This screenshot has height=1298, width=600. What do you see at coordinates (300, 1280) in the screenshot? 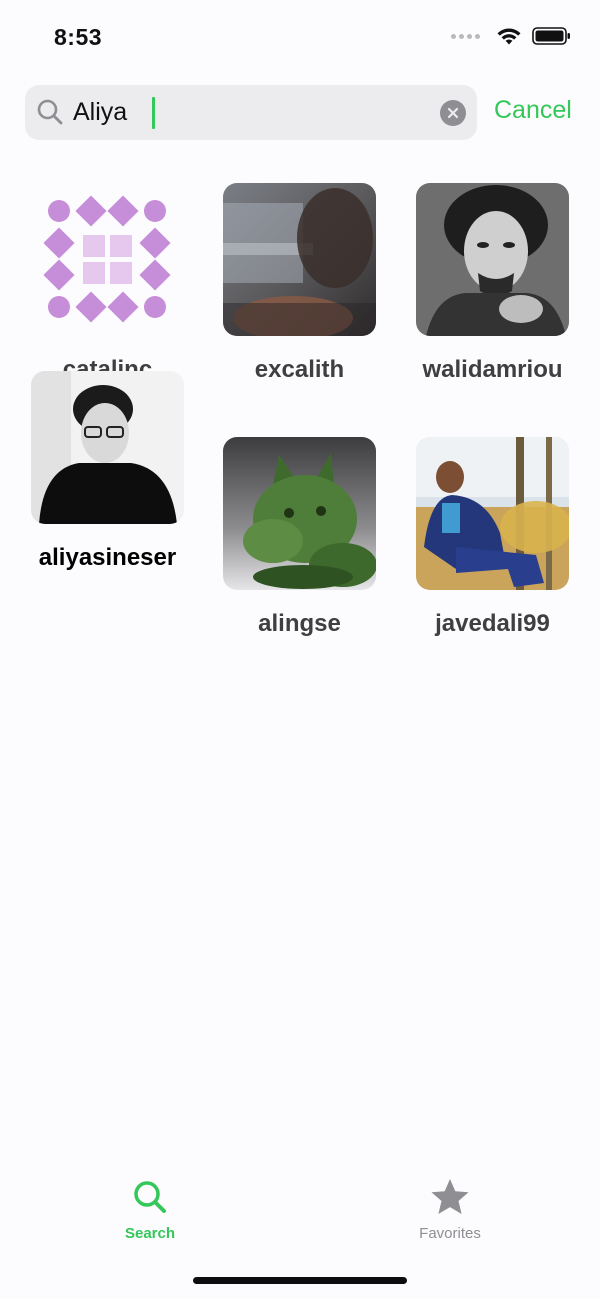
I see `home-indicator` at bounding box center [300, 1280].